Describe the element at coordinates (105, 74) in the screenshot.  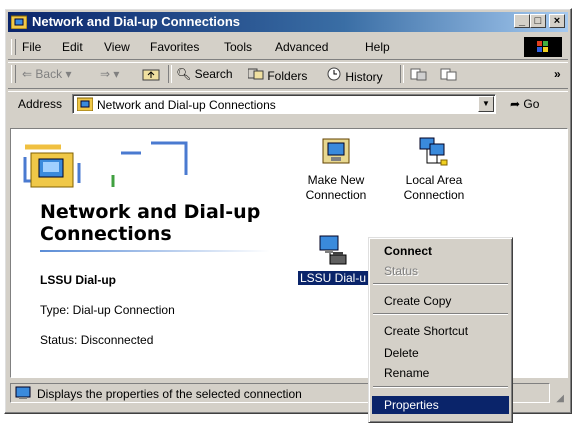
I see `forward-arrow-icon: ⇒` at that location.